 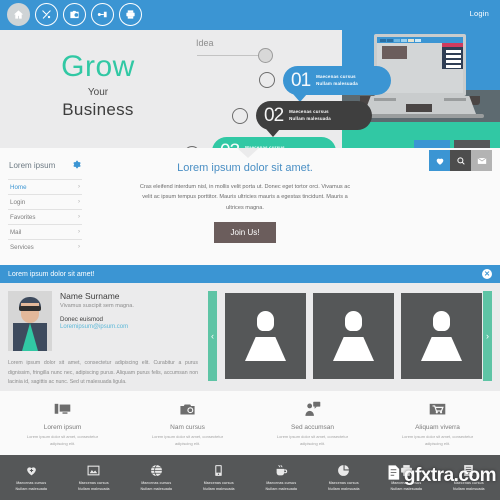 What do you see at coordinates (45, 167) in the screenshot?
I see `sidebar-header: Lorem ipsum` at bounding box center [45, 167].